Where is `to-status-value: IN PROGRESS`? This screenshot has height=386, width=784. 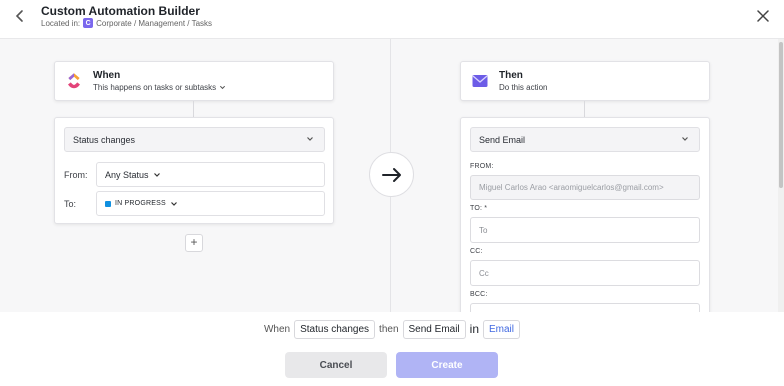 to-status-value: IN PROGRESS is located at coordinates (140, 203).